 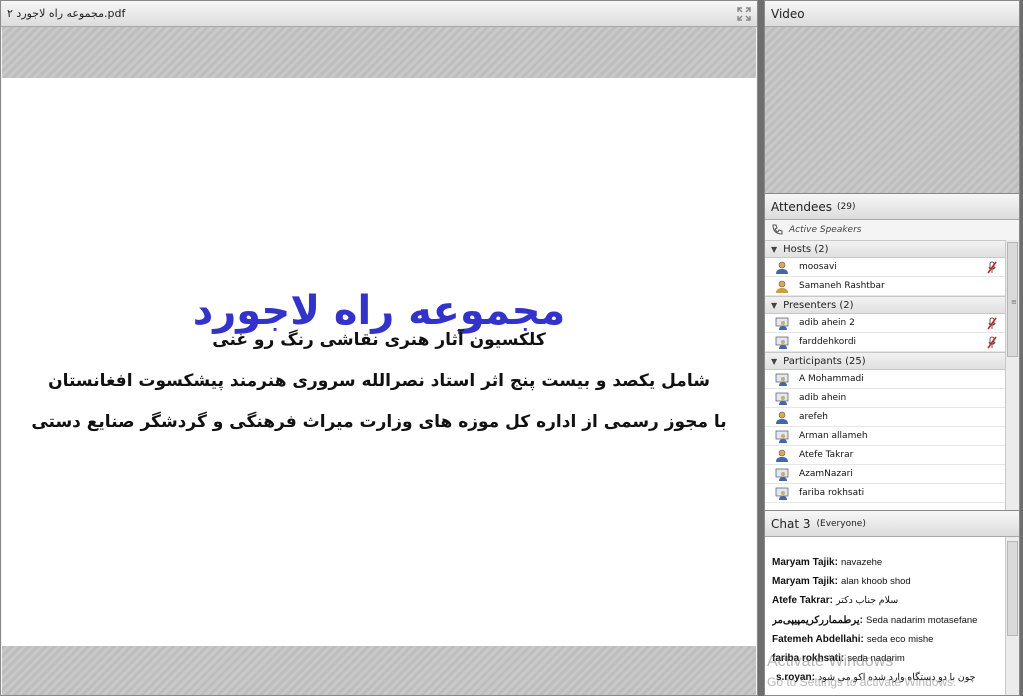 I want to click on chat-message: Fatemeh Abdellahi: seda eco mishe, so click(x=888, y=639).